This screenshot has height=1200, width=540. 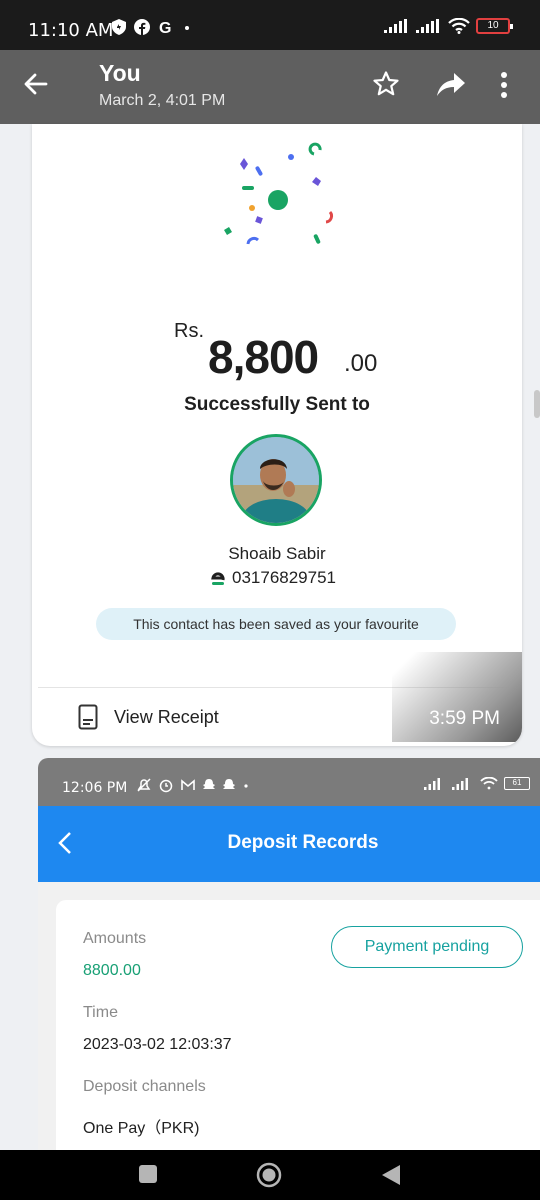 I want to click on currency-label: Rs., so click(x=189, y=331).